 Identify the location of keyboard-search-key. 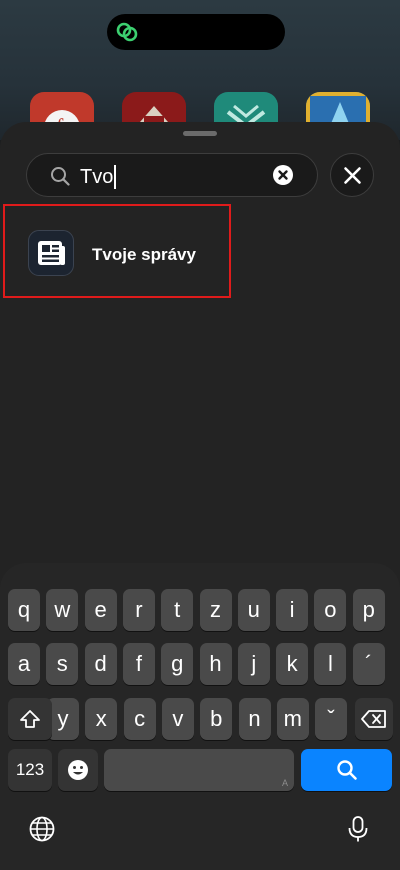
(346, 770).